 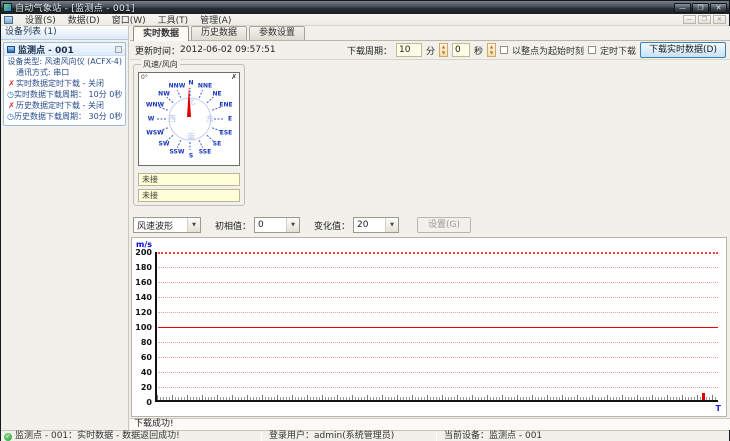 I want to click on wind-speed-field: 未接, so click(x=189, y=179).